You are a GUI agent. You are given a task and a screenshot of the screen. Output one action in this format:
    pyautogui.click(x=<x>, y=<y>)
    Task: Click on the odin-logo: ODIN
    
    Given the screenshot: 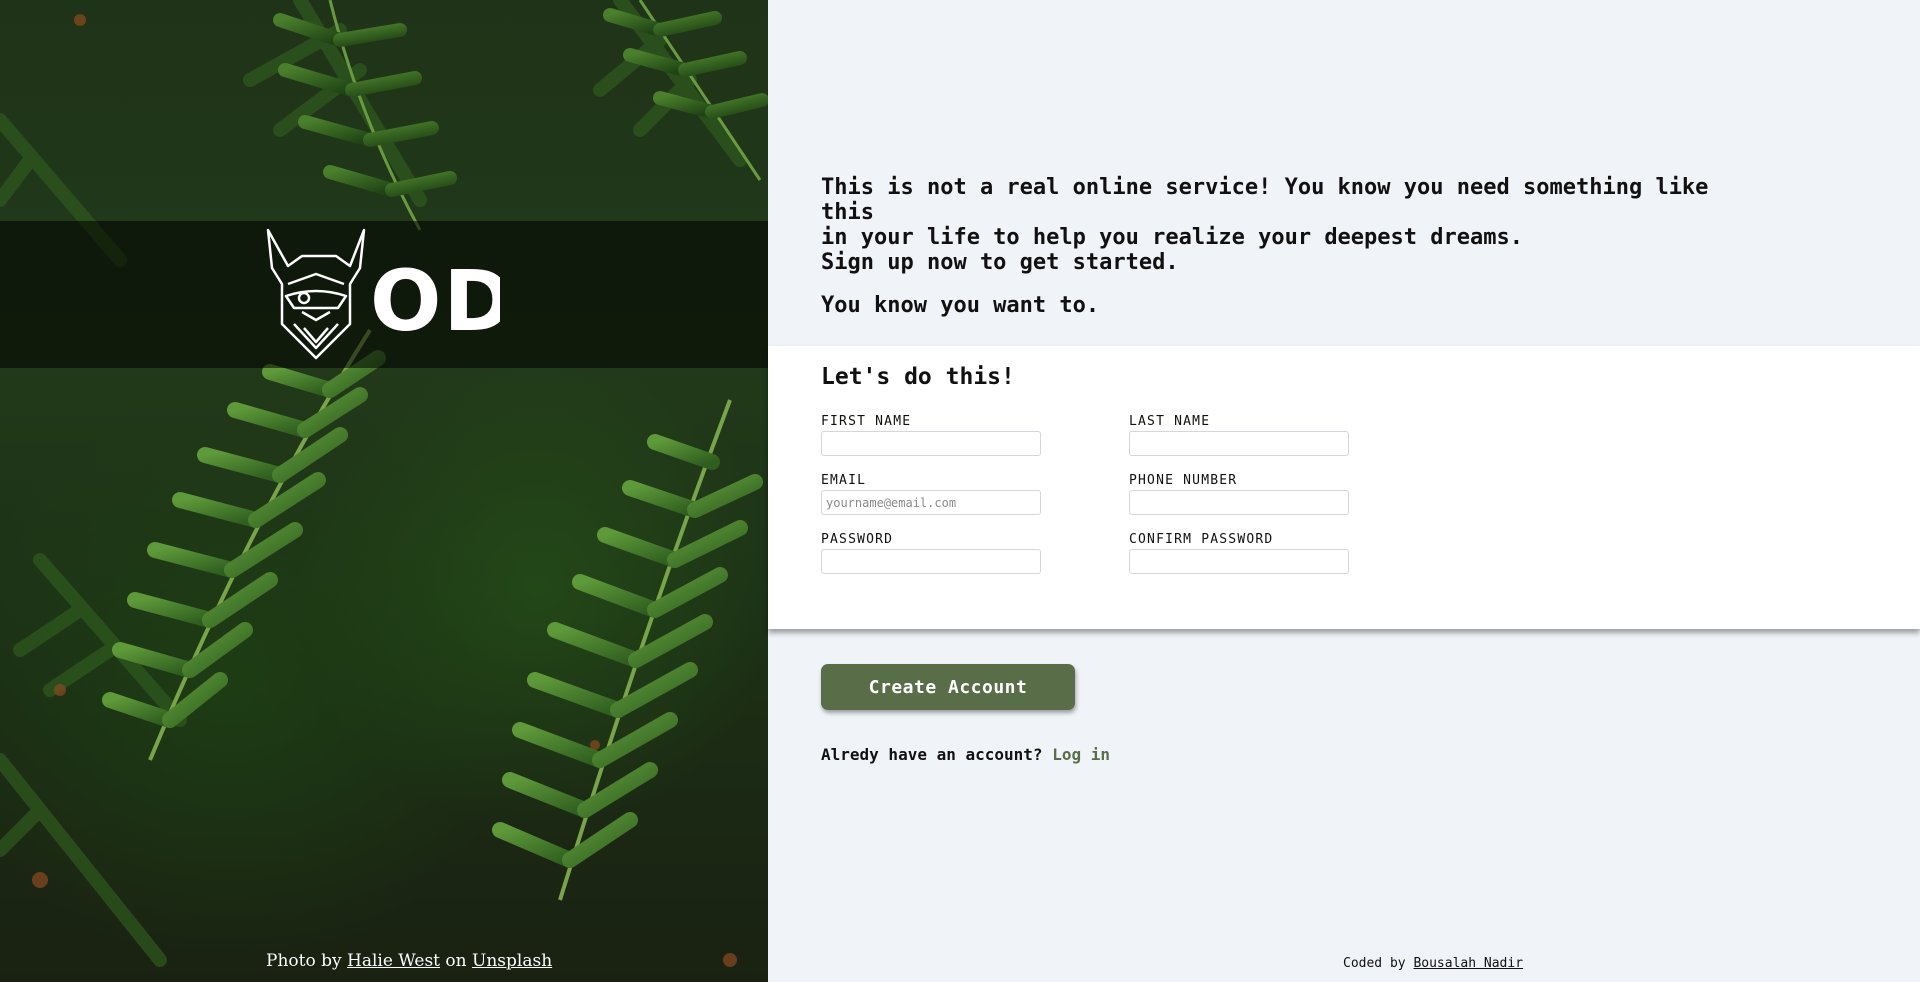 What is the action you would take?
    pyautogui.click(x=383, y=294)
    